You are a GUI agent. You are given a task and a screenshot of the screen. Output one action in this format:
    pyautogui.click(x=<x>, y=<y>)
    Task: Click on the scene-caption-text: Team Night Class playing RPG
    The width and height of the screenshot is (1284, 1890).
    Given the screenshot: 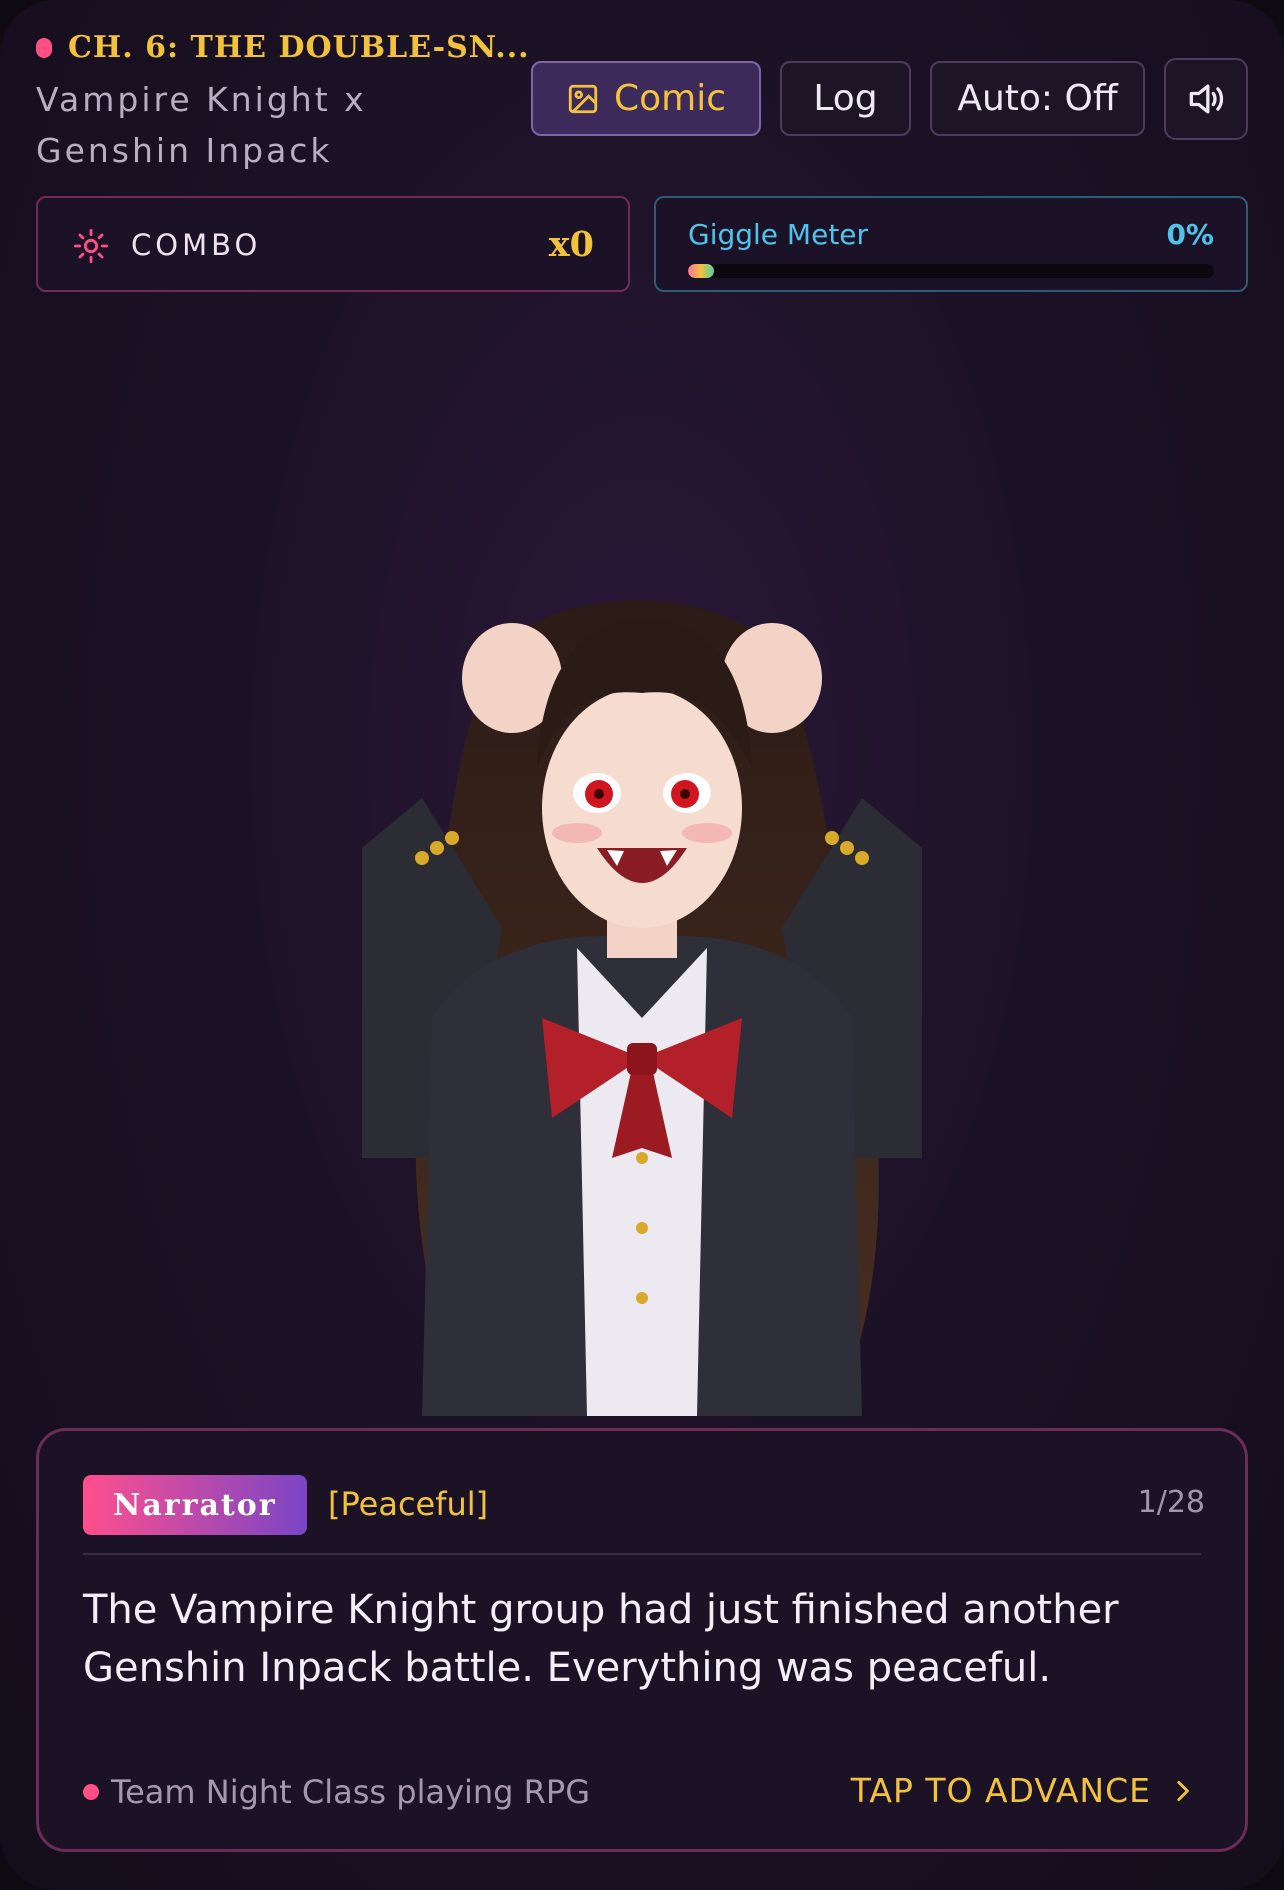 What is the action you would take?
    pyautogui.click(x=350, y=1792)
    